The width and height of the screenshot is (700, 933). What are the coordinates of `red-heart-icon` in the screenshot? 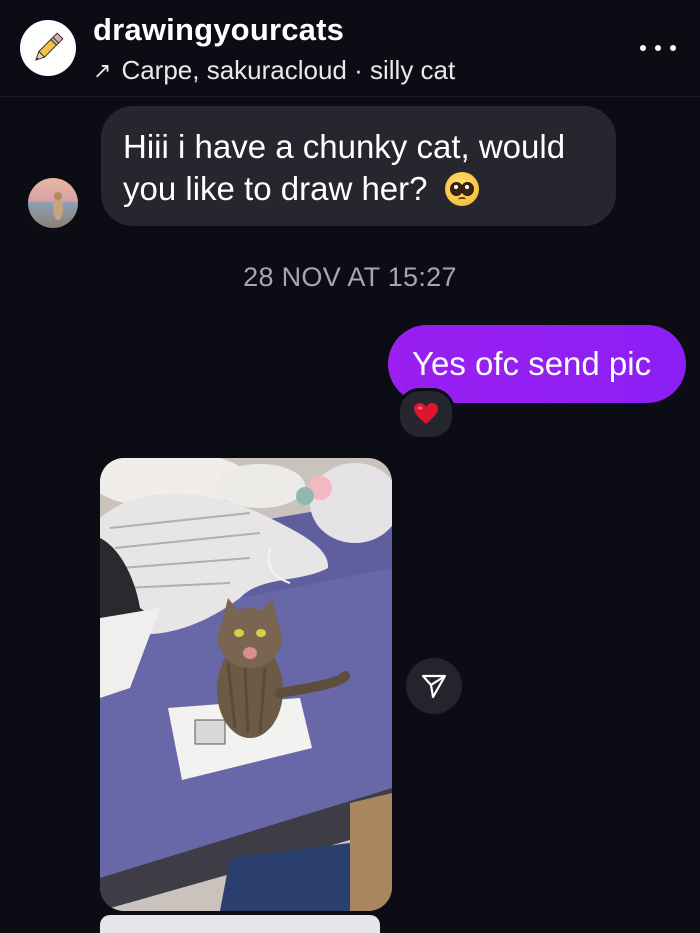 It's located at (426, 413).